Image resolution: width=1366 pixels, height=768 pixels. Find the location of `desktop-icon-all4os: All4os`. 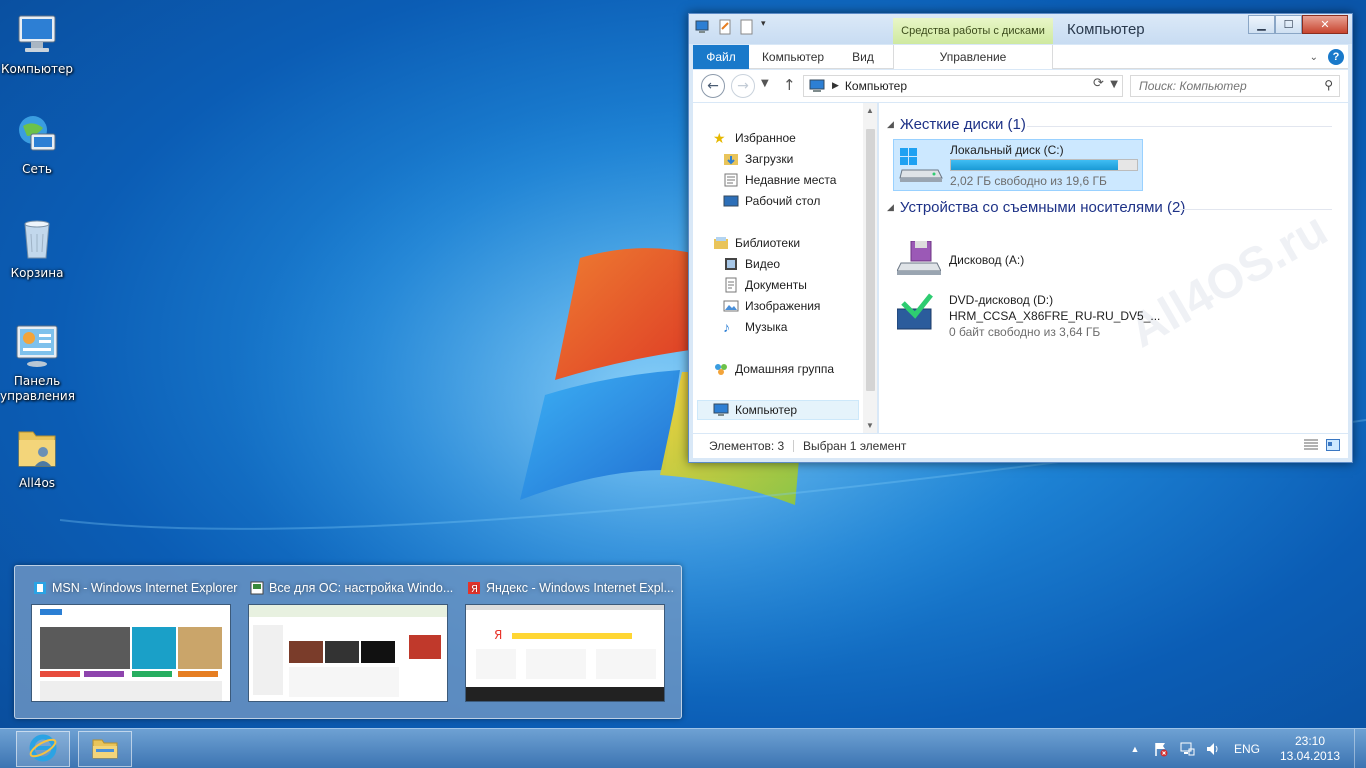

desktop-icon-all4os: All4os is located at coordinates (37, 457).